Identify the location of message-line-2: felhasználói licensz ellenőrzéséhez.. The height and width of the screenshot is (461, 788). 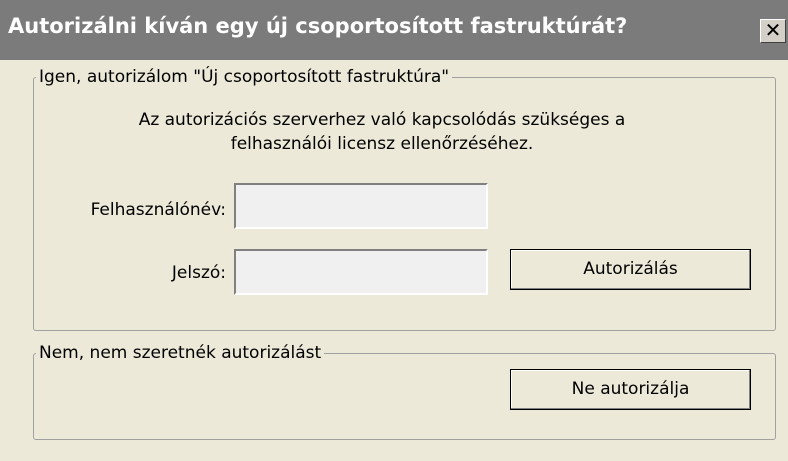
(382, 144).